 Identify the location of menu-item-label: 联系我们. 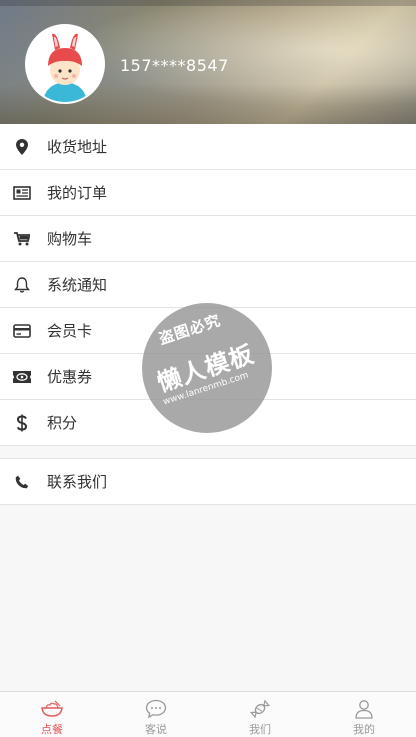
(77, 482).